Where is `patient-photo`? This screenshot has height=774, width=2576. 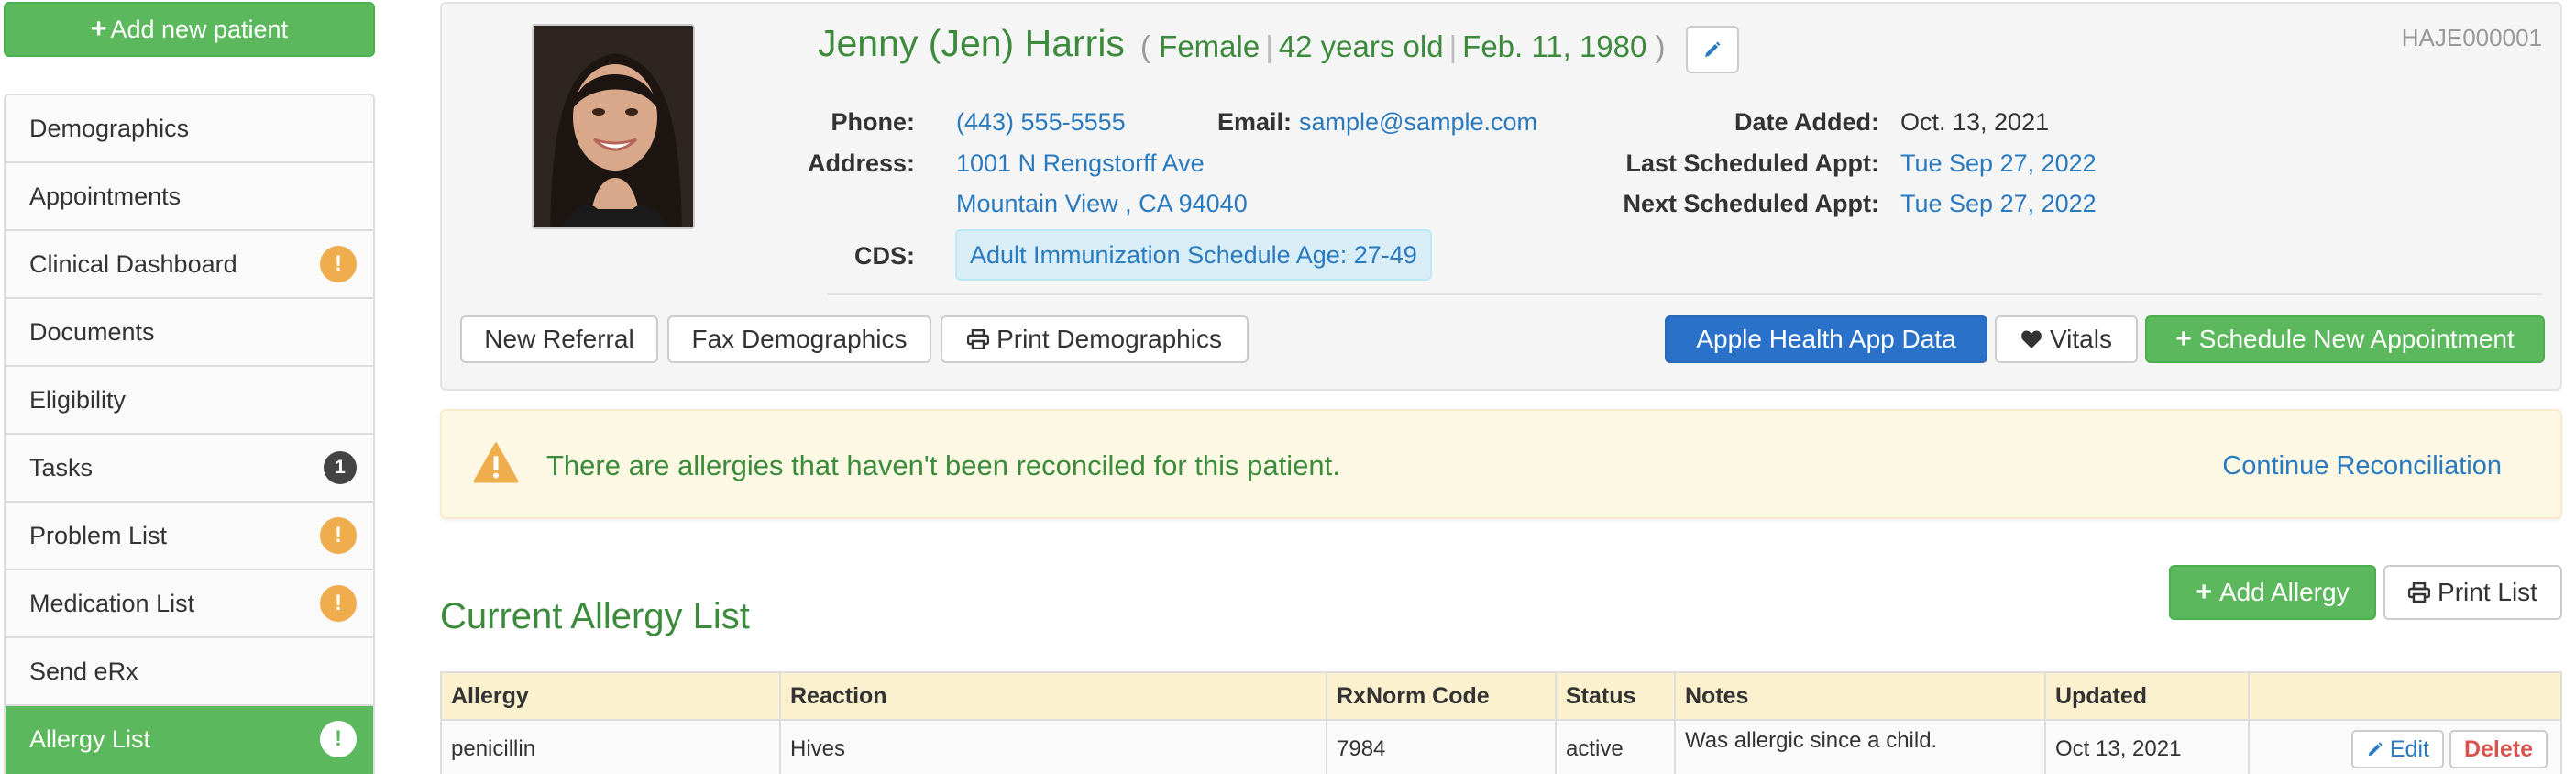 patient-photo is located at coordinates (613, 127).